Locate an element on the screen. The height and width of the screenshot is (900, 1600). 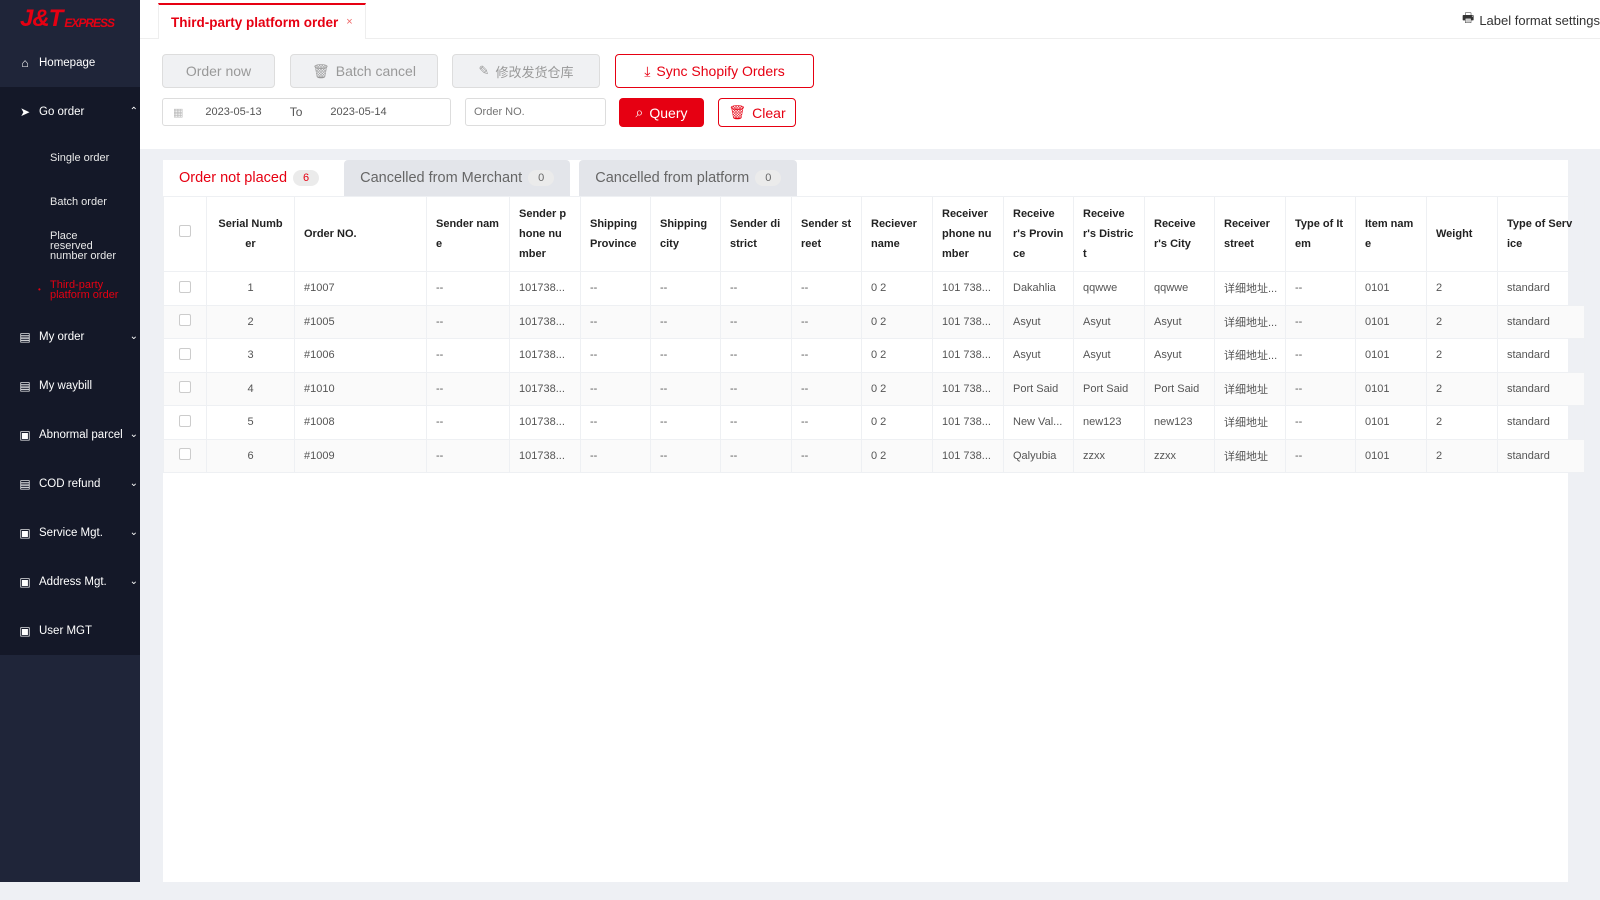
count-badge: 0 is located at coordinates (768, 178).